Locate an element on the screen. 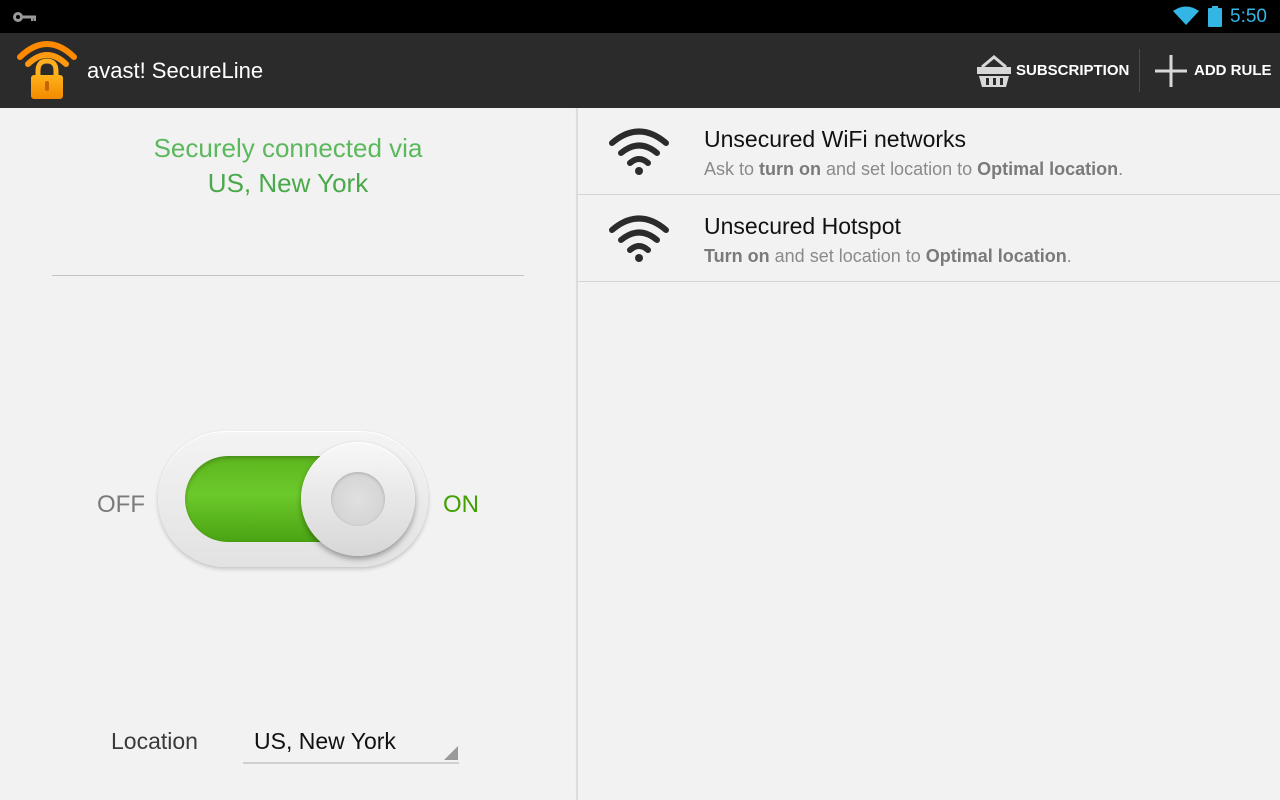  battery-icon is located at coordinates (1215, 16).